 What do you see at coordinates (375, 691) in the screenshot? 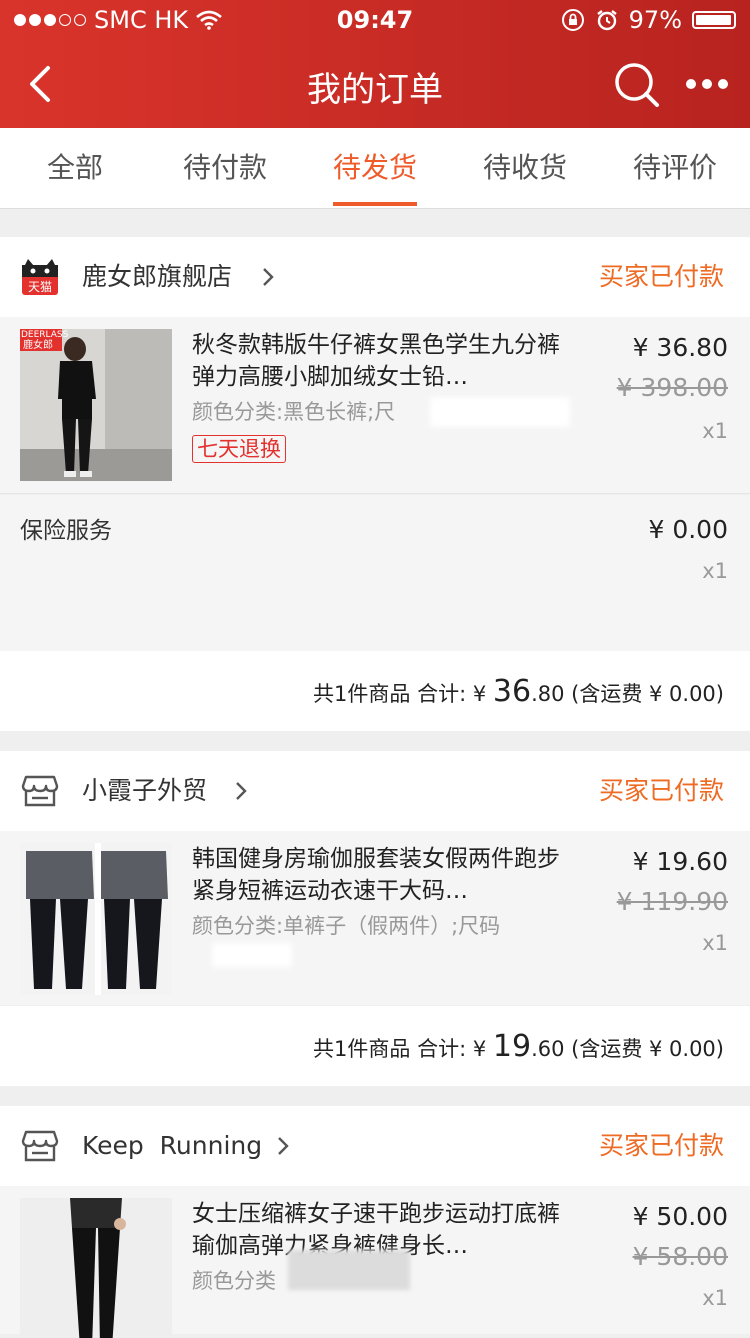
I see `order-summary: 共1件商品 合计: ¥ 36.80 (含运费 ¥ 0.00)` at bounding box center [375, 691].